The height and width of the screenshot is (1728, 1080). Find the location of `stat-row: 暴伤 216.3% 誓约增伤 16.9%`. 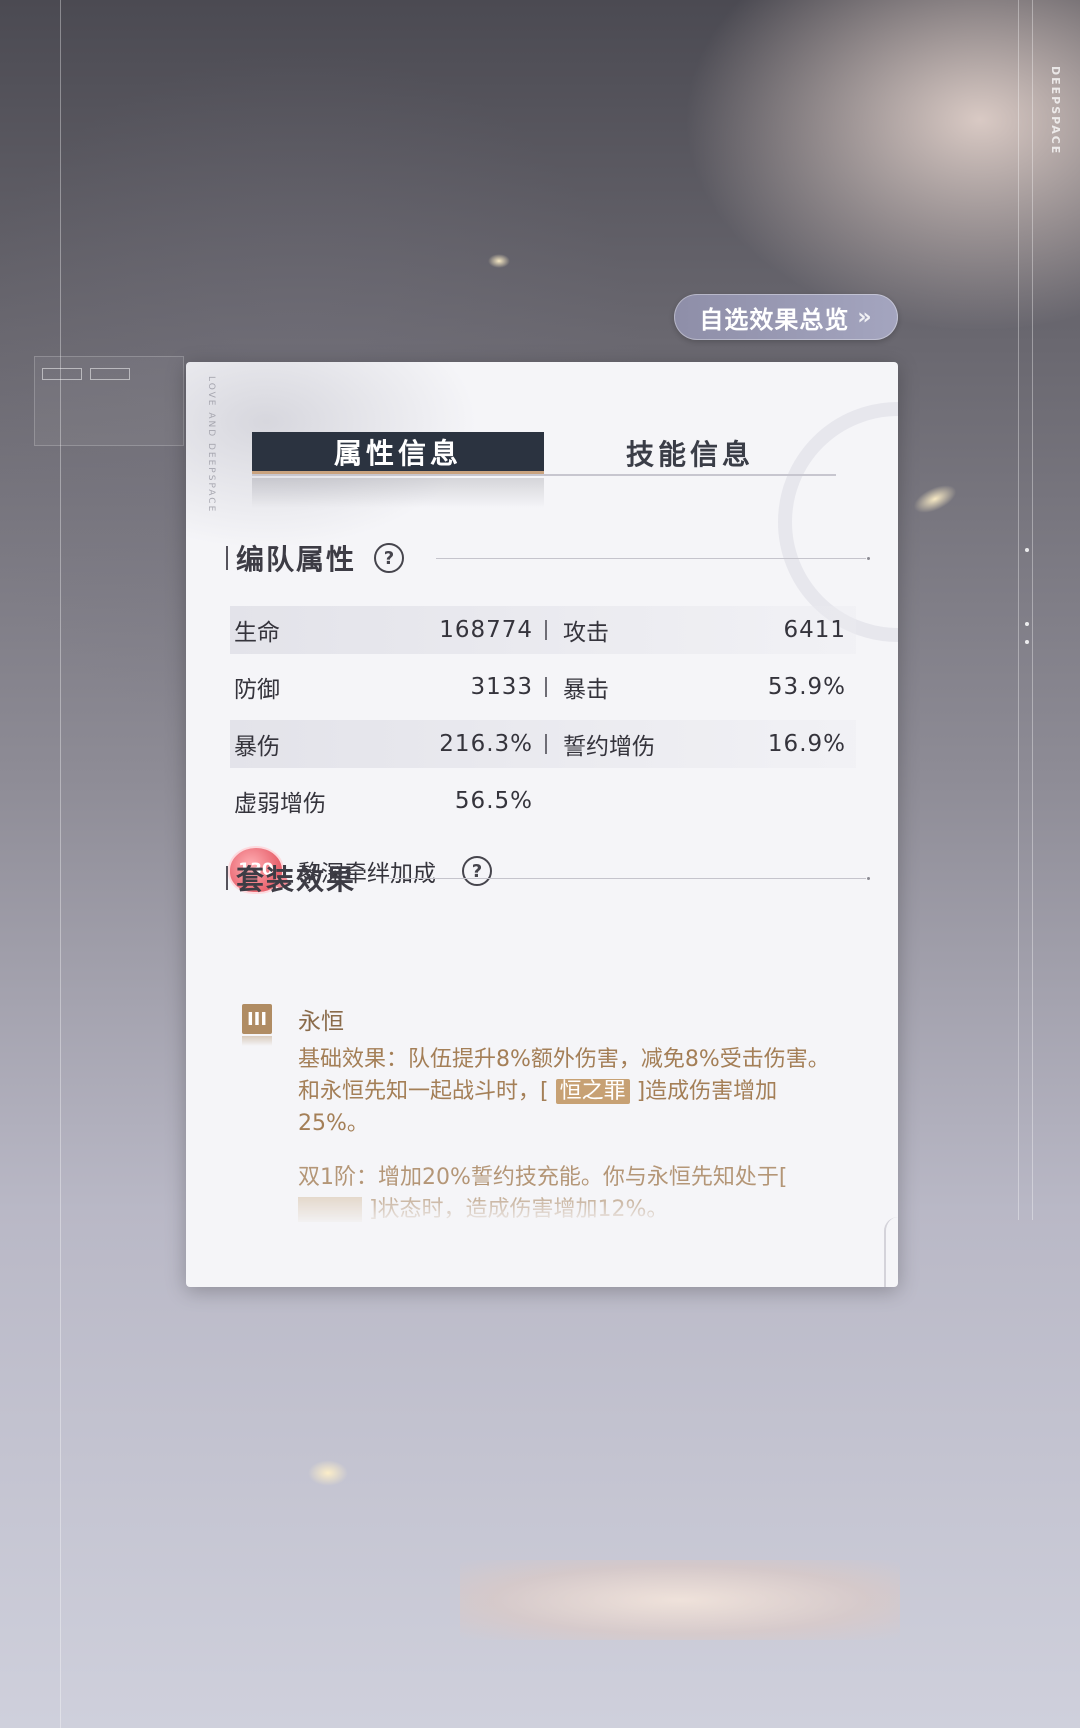

stat-row: 暴伤 216.3% 誓约增伤 16.9% is located at coordinates (543, 744).